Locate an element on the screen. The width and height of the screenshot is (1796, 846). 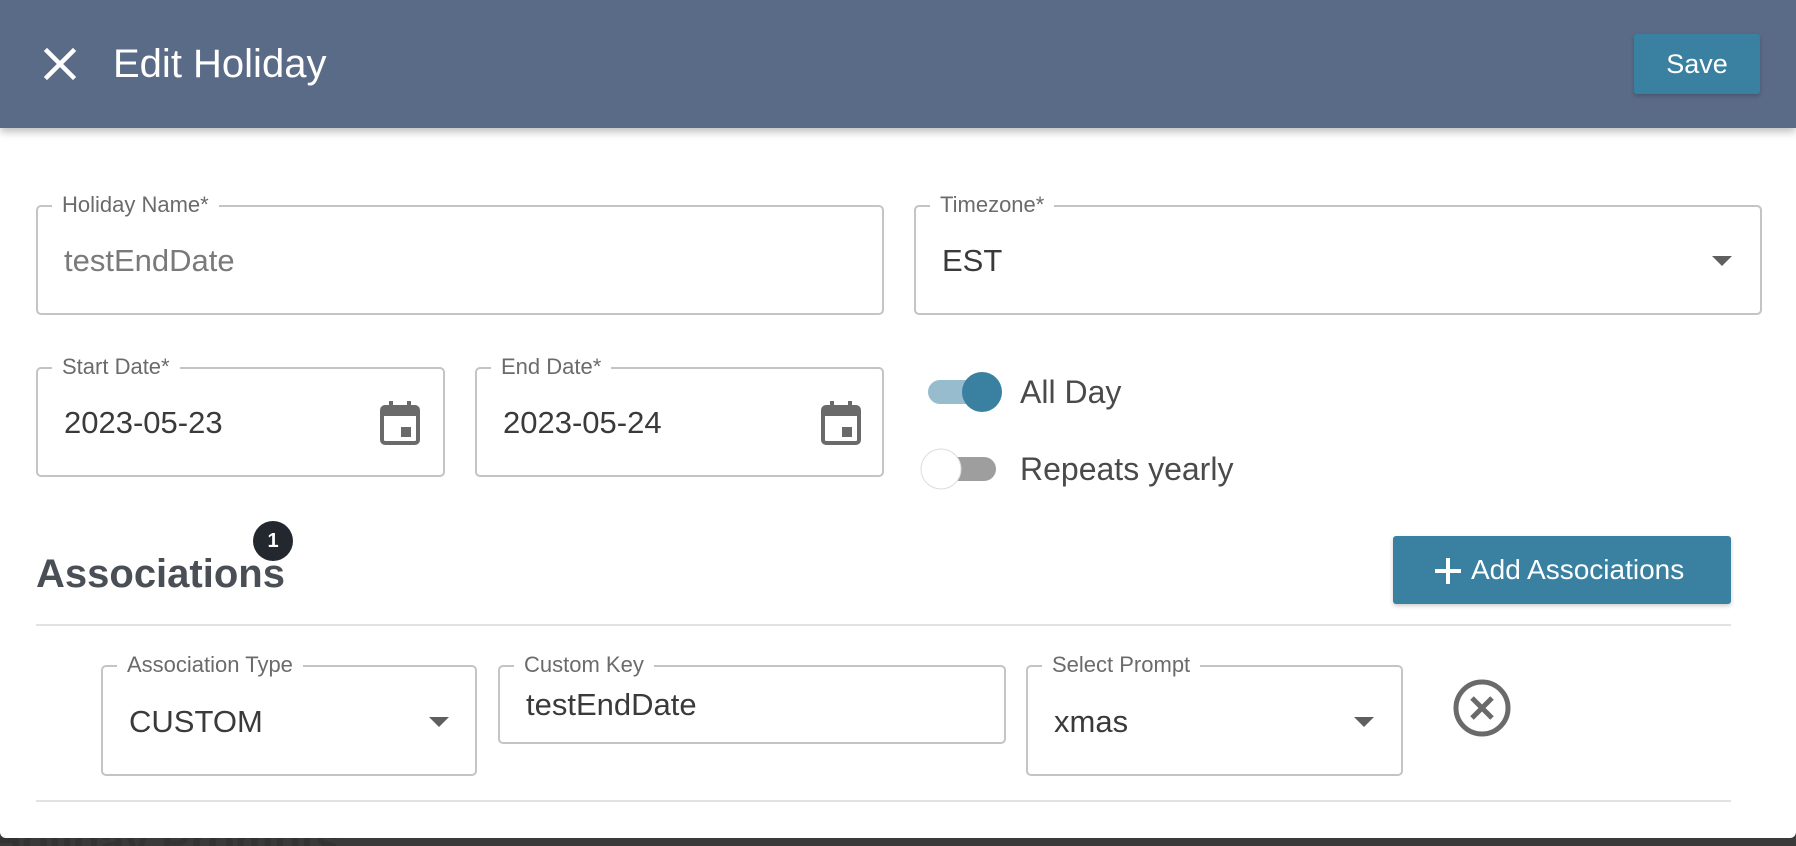
plus-icon is located at coordinates (1448, 571).